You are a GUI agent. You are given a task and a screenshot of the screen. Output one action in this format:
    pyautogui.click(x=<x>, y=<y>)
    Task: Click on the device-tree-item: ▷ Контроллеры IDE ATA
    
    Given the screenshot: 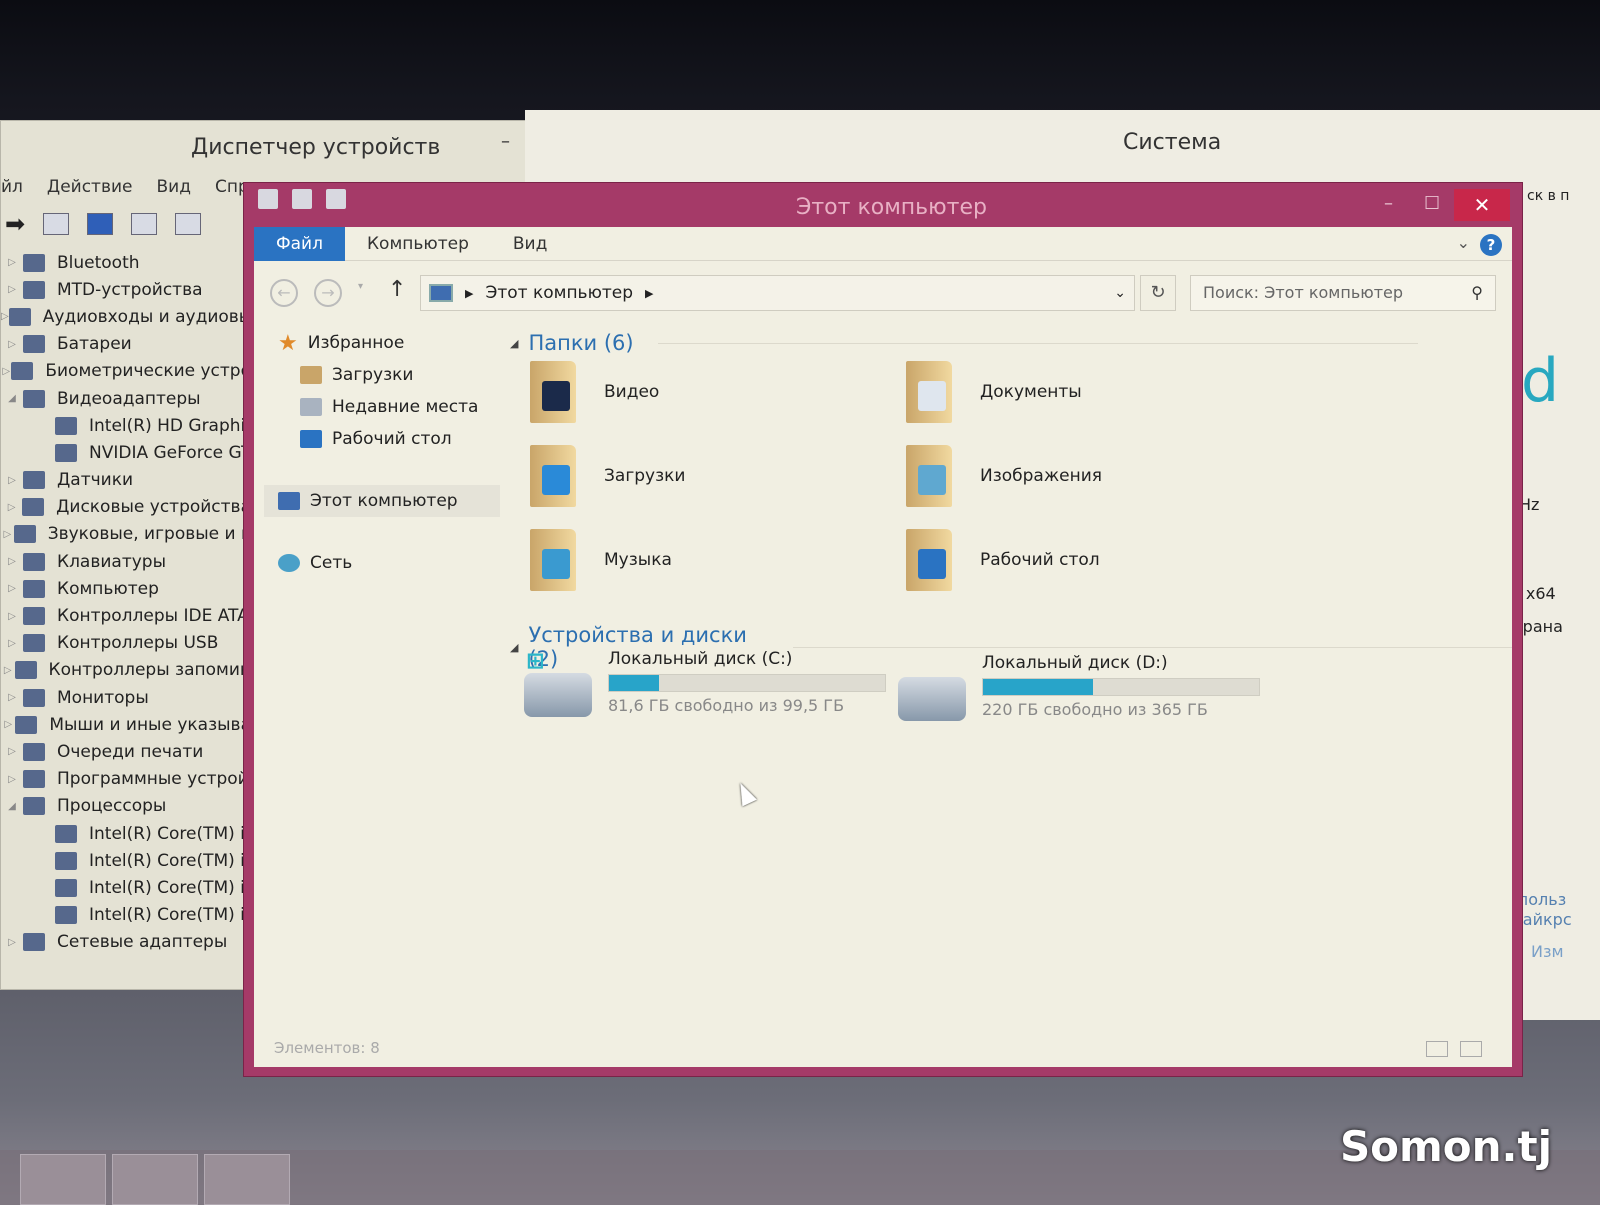 What is the action you would take?
    pyautogui.click(x=126, y=615)
    